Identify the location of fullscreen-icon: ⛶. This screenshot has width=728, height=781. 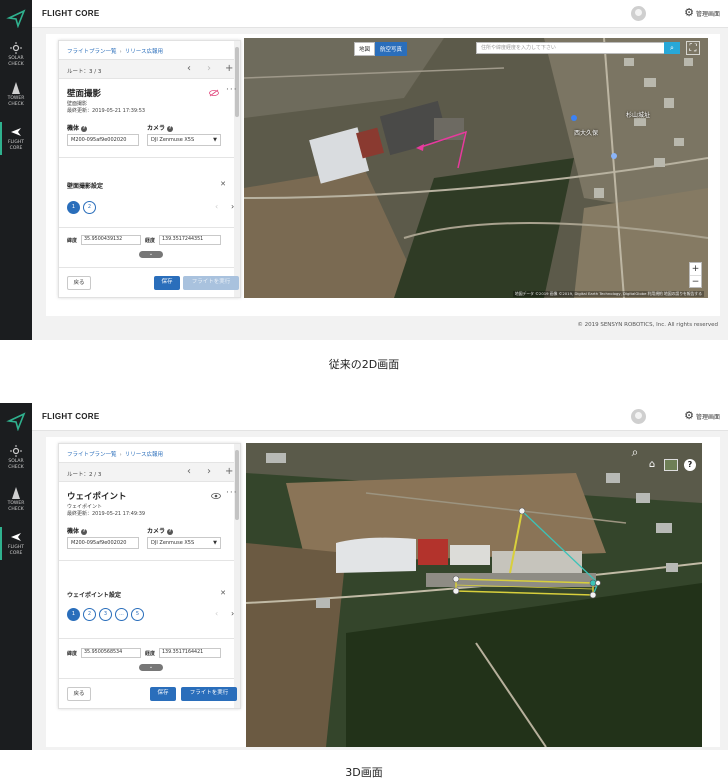
(693, 48).